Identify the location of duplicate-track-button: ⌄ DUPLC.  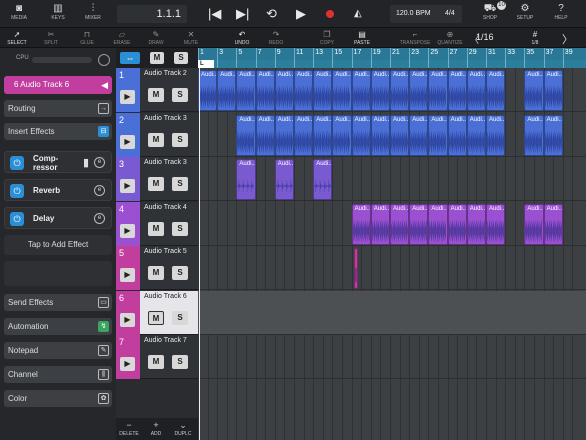
(183, 428).